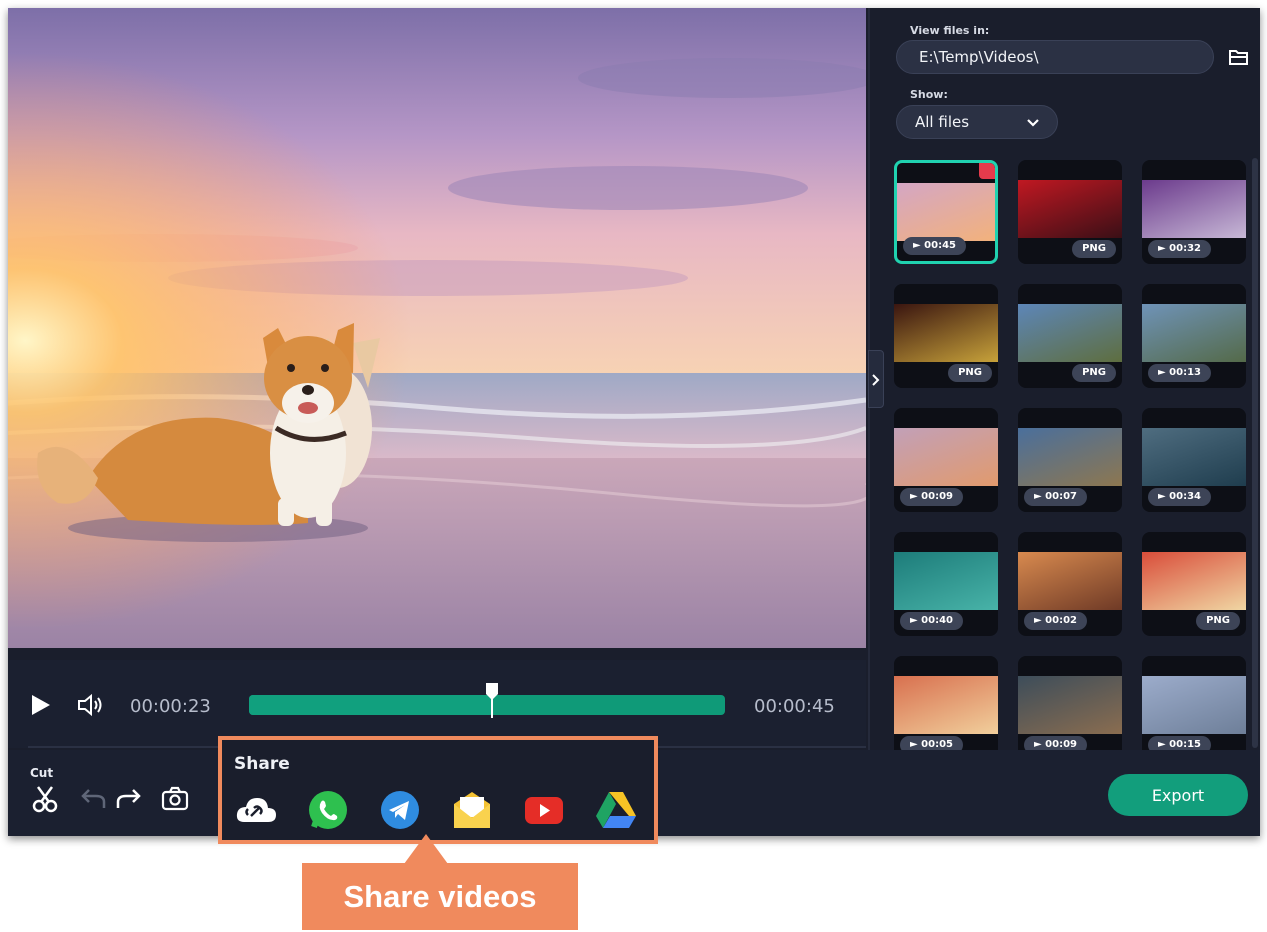 The height and width of the screenshot is (932, 1267). What do you see at coordinates (1178, 795) in the screenshot?
I see `export-button: Export` at bounding box center [1178, 795].